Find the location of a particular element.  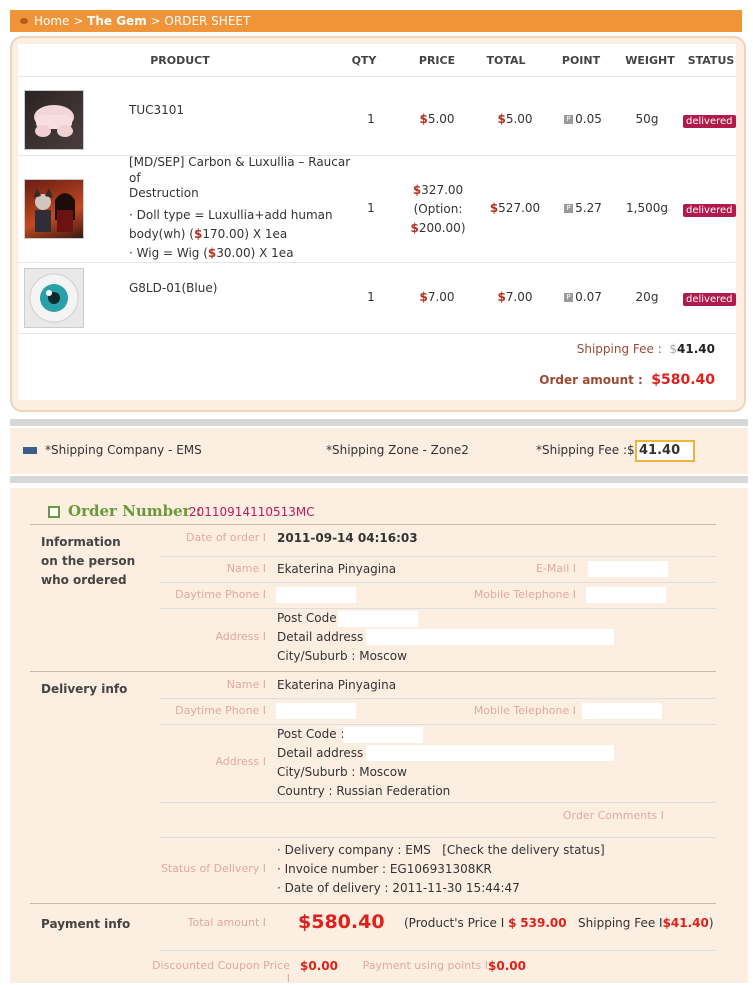

shipping-company: *Shipping Company - EMS is located at coordinates (123, 450).